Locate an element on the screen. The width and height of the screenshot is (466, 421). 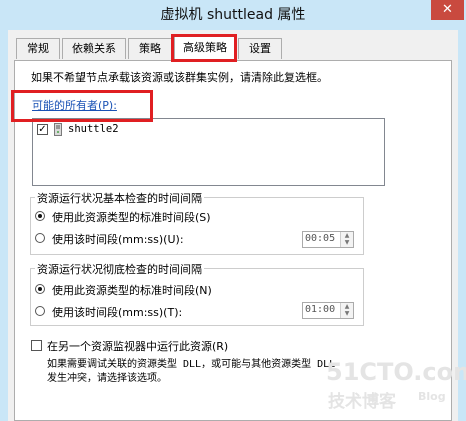
thorough-interval-spinner: 01:00 ▲ ▼ is located at coordinates (328, 310).